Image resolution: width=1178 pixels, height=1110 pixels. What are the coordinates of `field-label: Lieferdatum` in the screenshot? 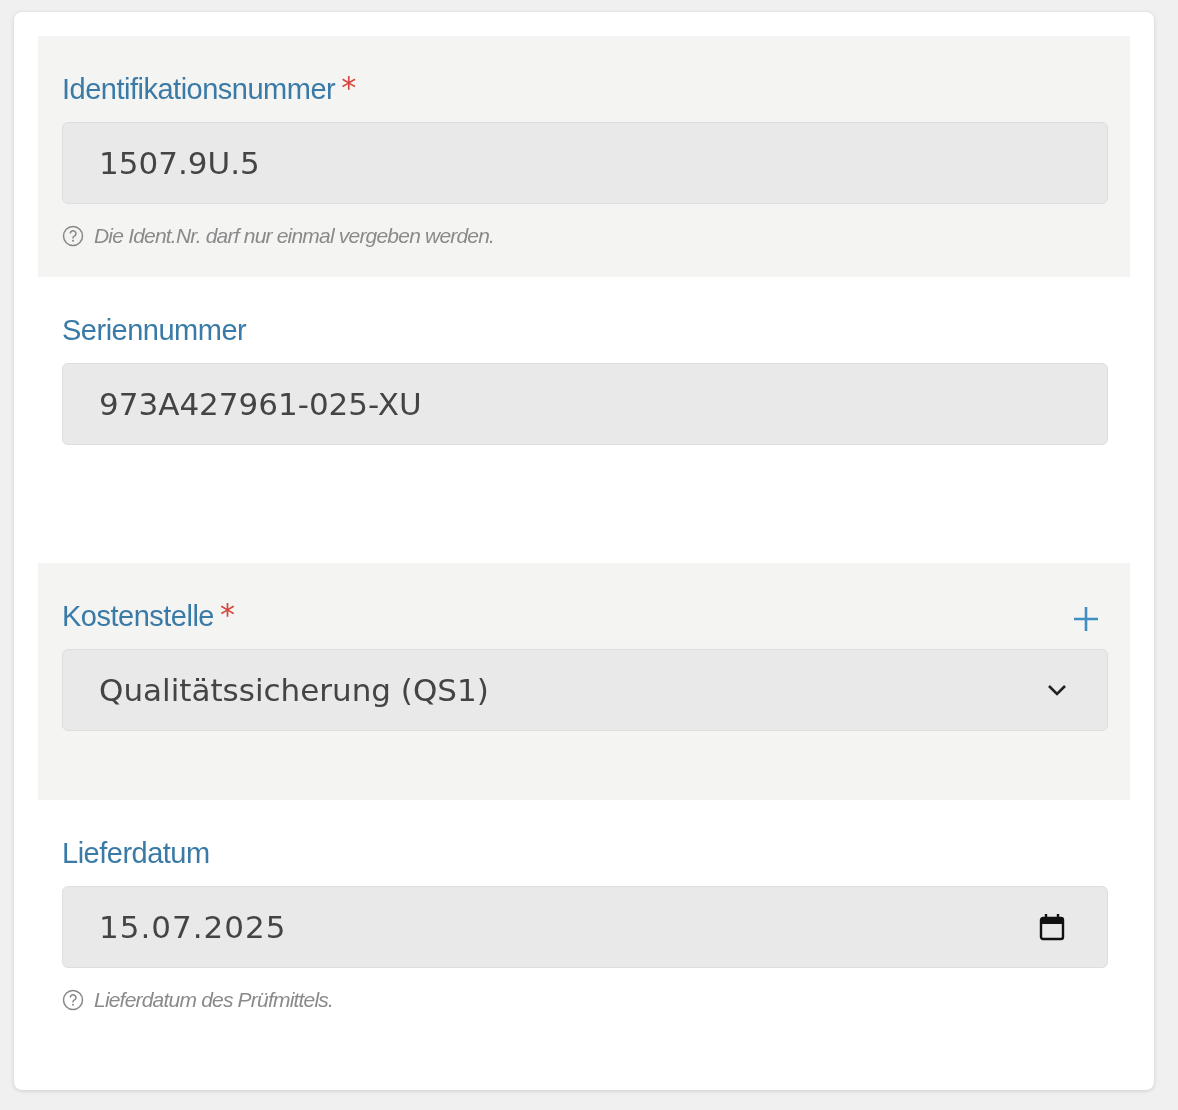 It's located at (136, 853).